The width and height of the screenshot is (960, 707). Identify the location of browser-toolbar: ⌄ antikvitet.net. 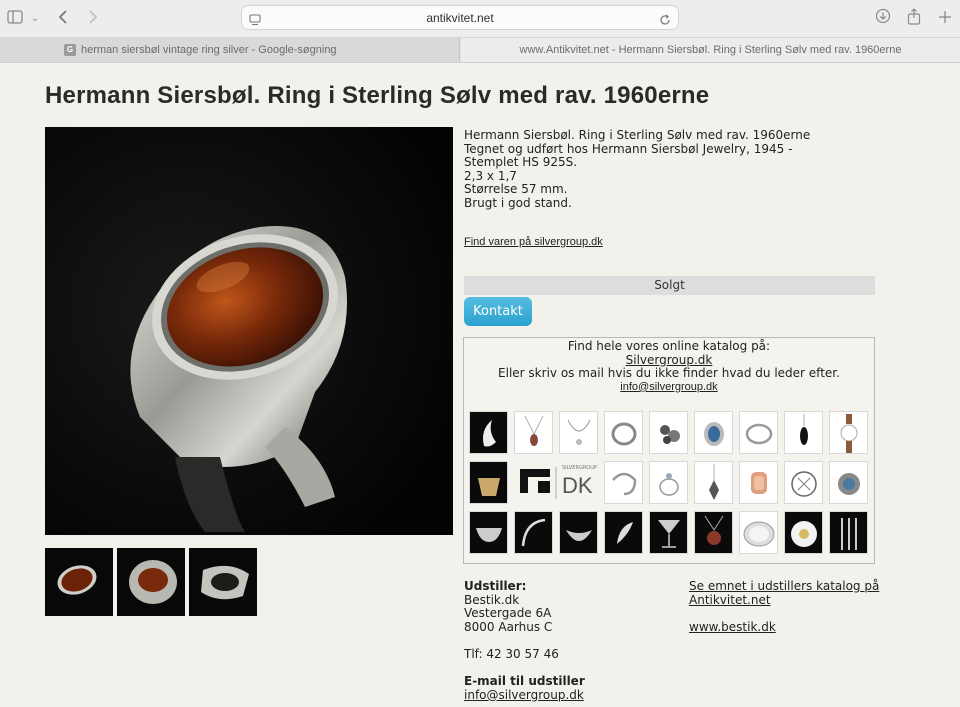
(480, 19).